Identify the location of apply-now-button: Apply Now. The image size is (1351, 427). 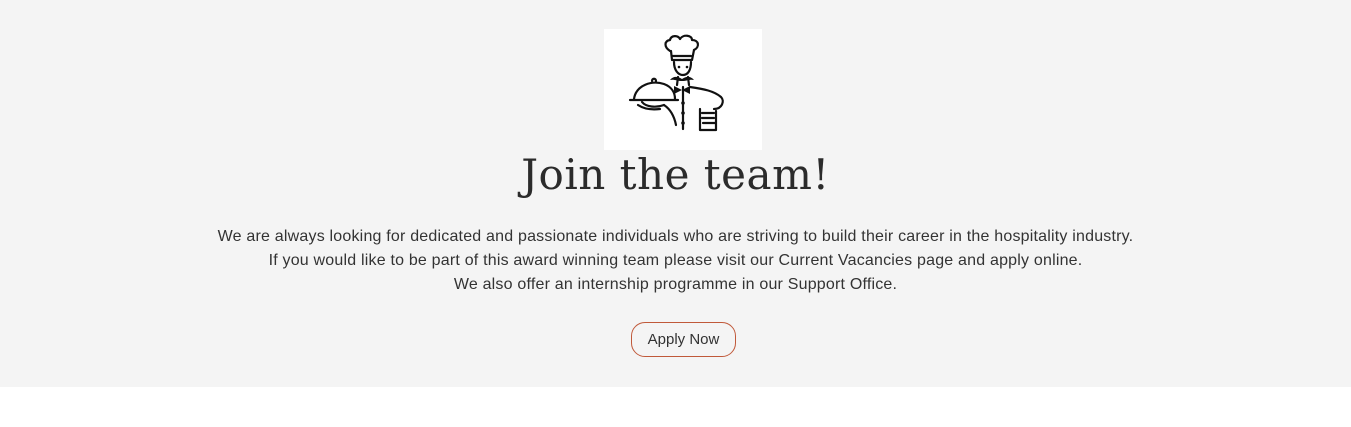
(683, 339).